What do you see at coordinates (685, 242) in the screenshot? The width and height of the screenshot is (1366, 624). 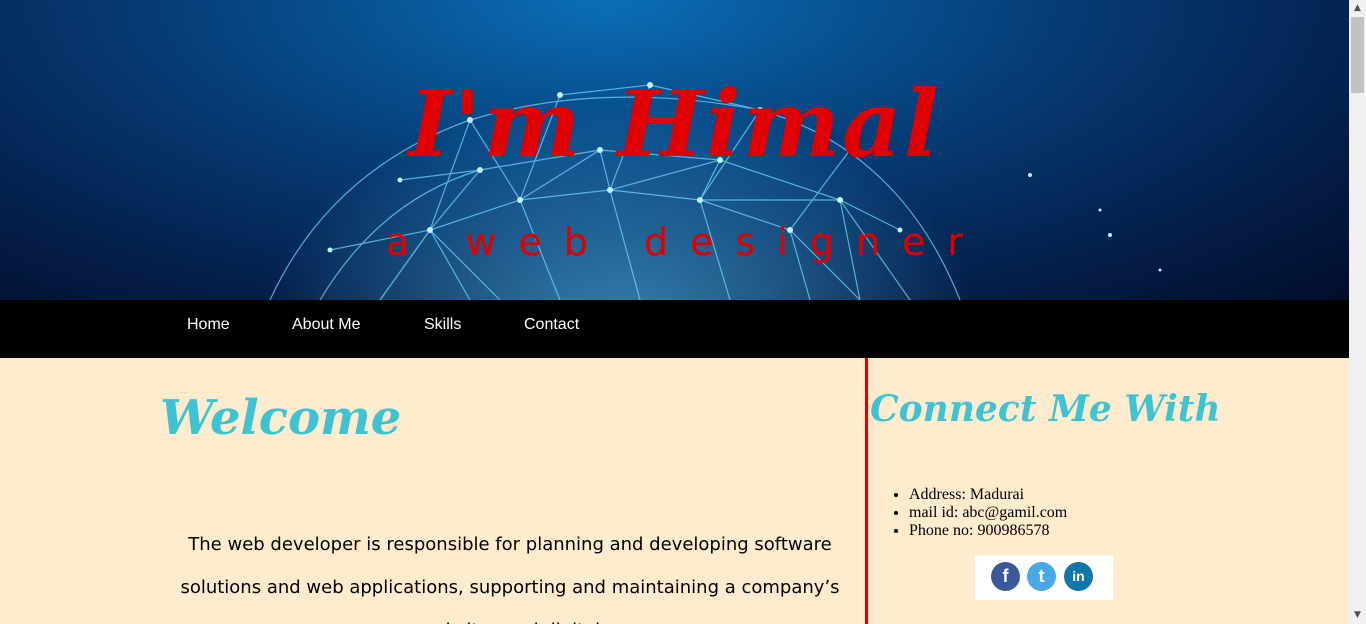 I see `hero-subtitle: a web designer` at bounding box center [685, 242].